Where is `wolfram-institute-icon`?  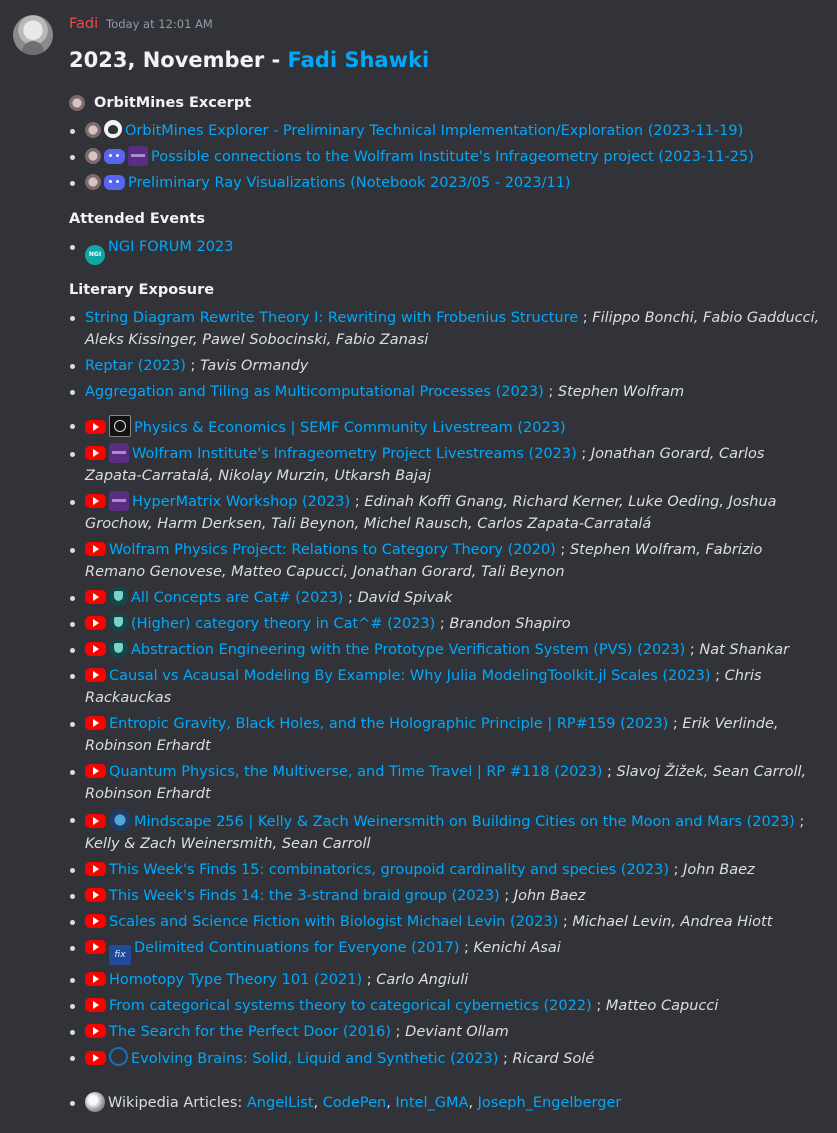 wolfram-institute-icon is located at coordinates (119, 453).